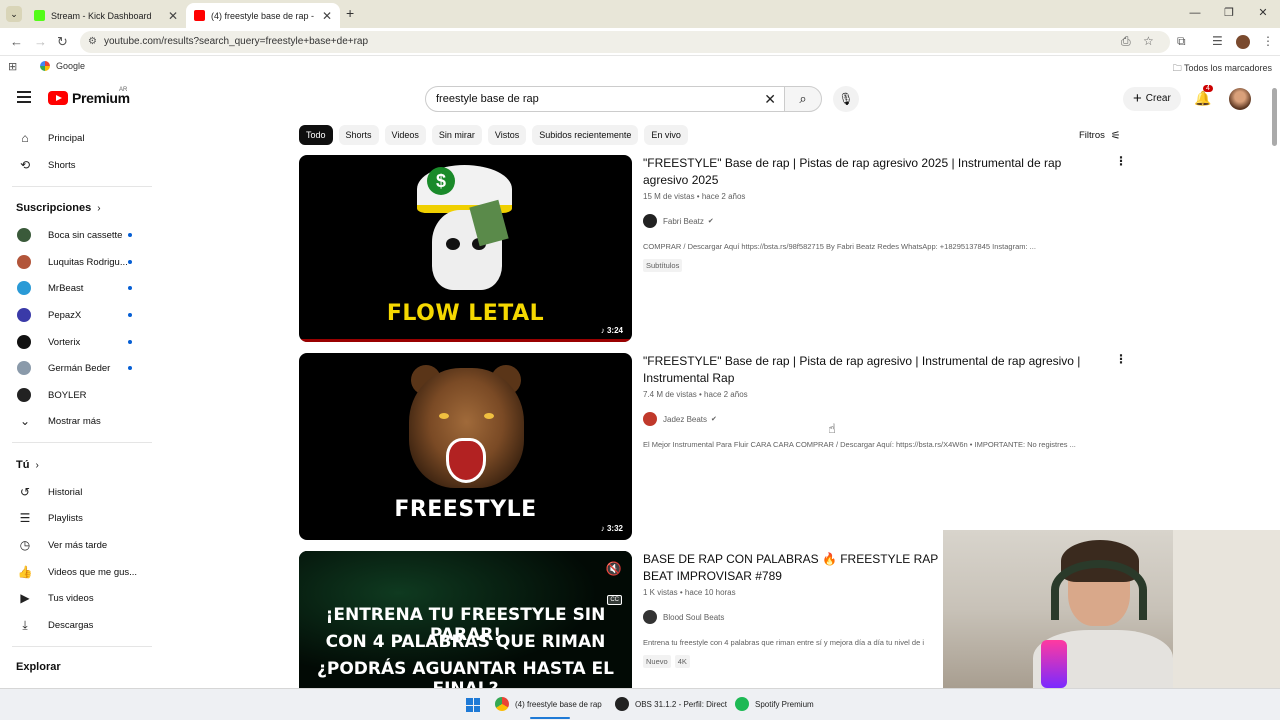  What do you see at coordinates (663, 265) in the screenshot?
I see `subtitles-badge: Subtítulos` at bounding box center [663, 265].